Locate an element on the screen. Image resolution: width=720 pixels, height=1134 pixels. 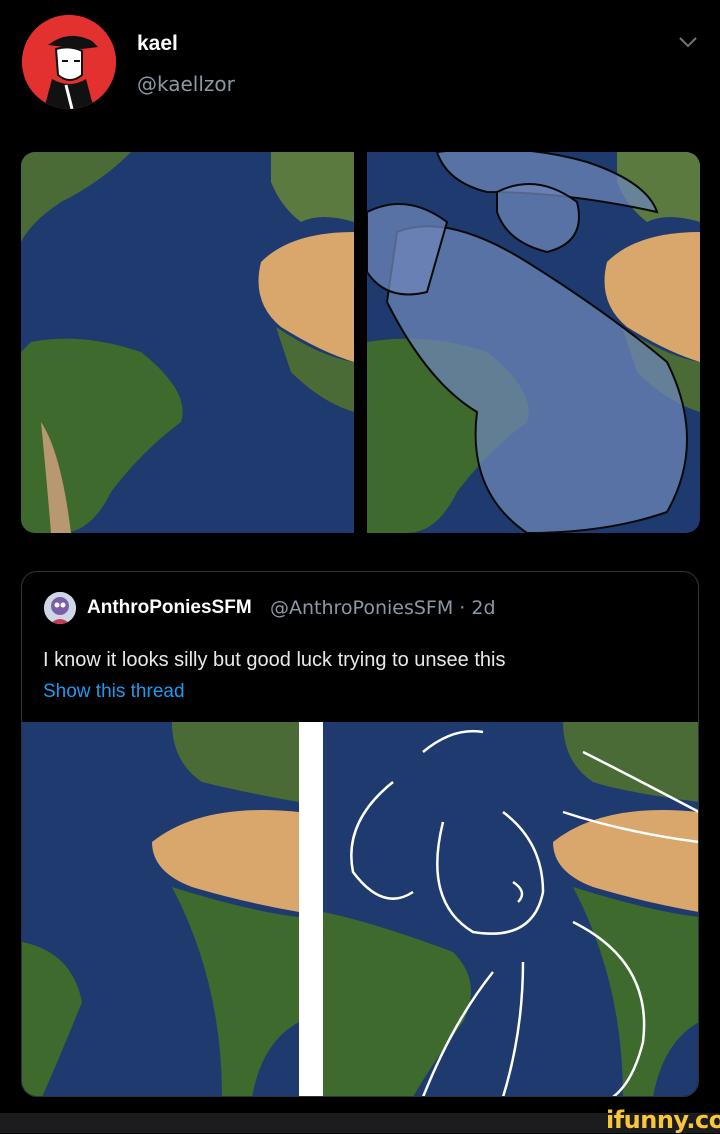
chevron-down-icon is located at coordinates (688, 42).